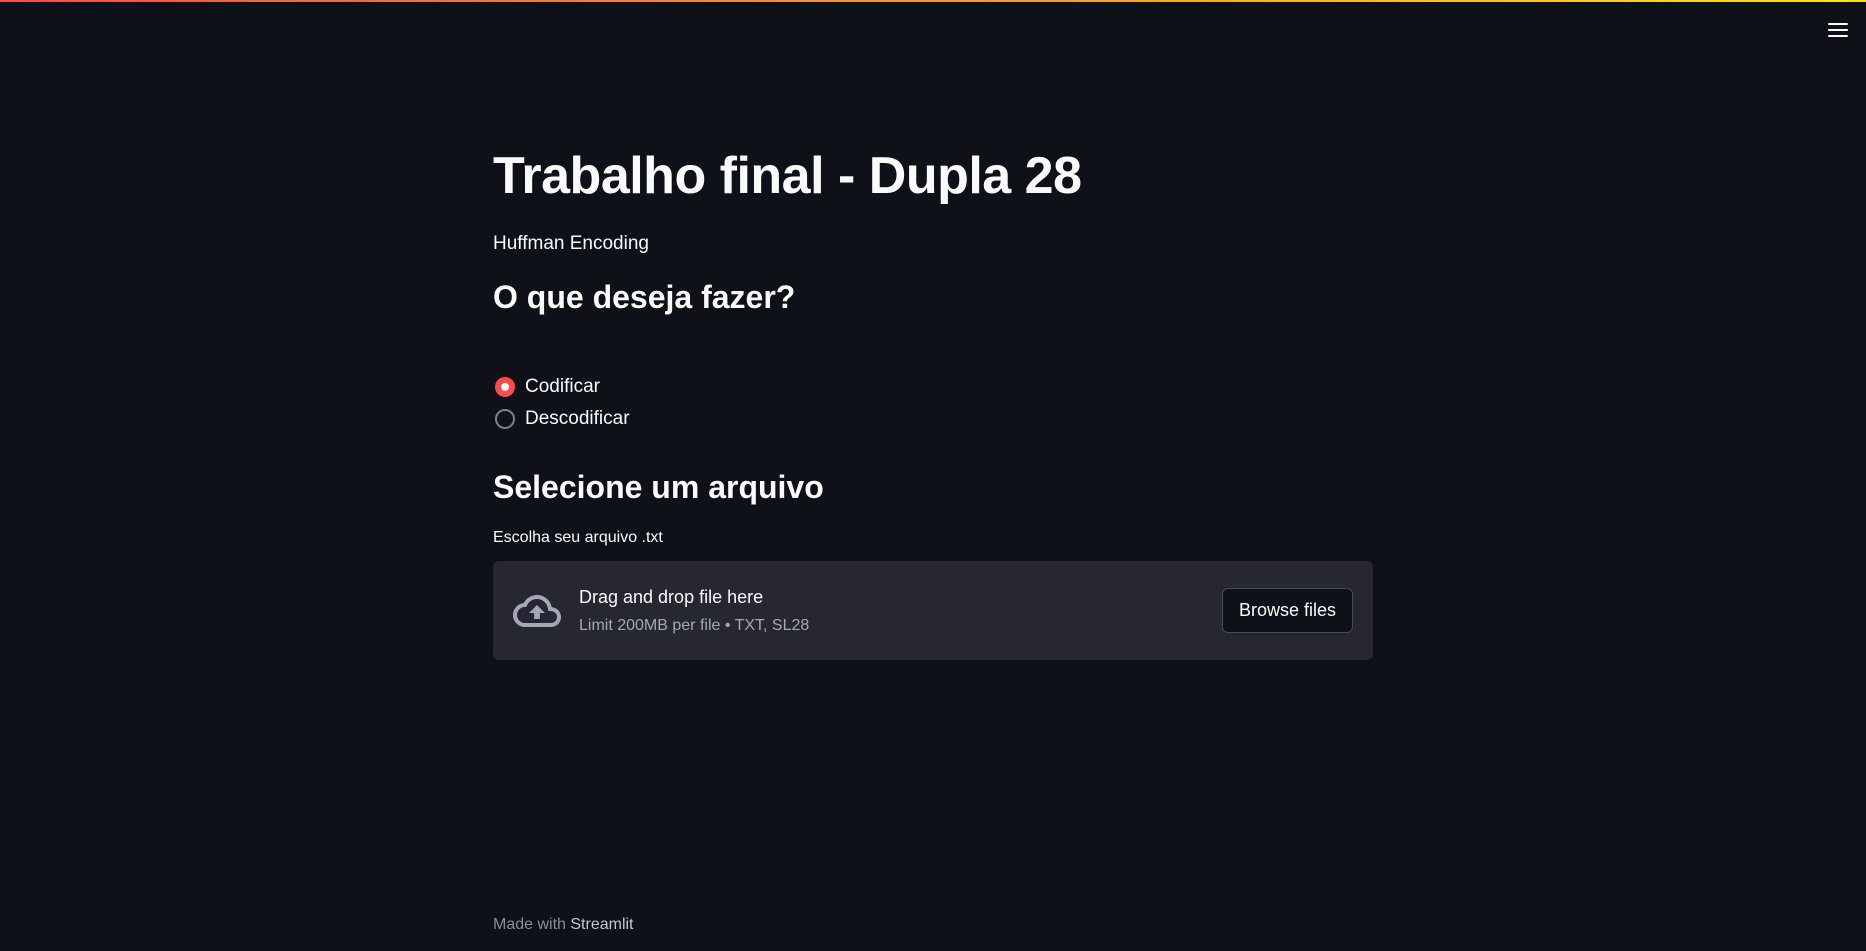  What do you see at coordinates (562, 387) in the screenshot?
I see `radio-label: Codificar` at bounding box center [562, 387].